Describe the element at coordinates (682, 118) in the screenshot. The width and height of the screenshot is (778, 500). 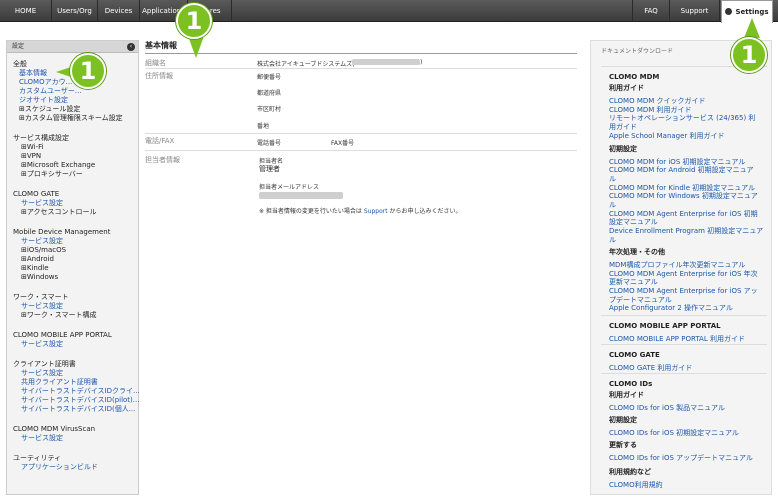
I see `document-link: リモートオペレーションサービス (24/365) 利` at that location.